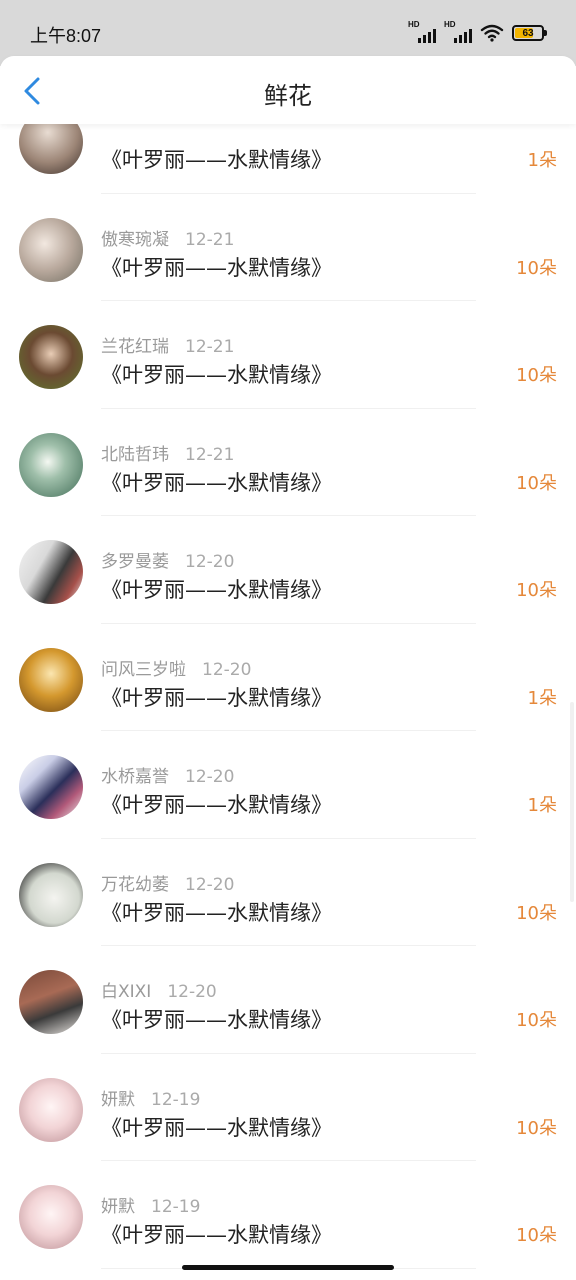  What do you see at coordinates (135, 777) in the screenshot?
I see `user-name: 水桥嘉誉` at bounding box center [135, 777].